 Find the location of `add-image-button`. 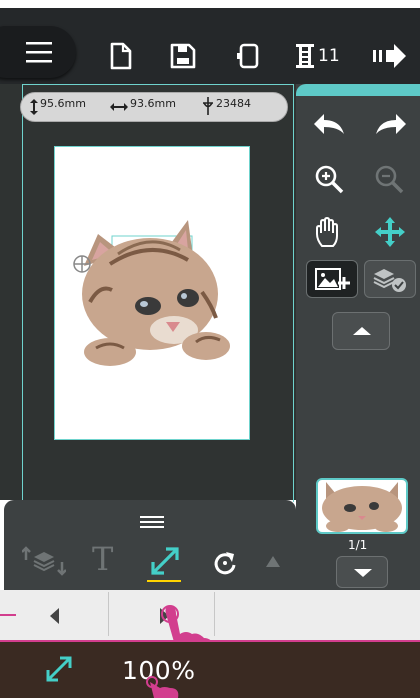

add-image-button is located at coordinates (332, 279).